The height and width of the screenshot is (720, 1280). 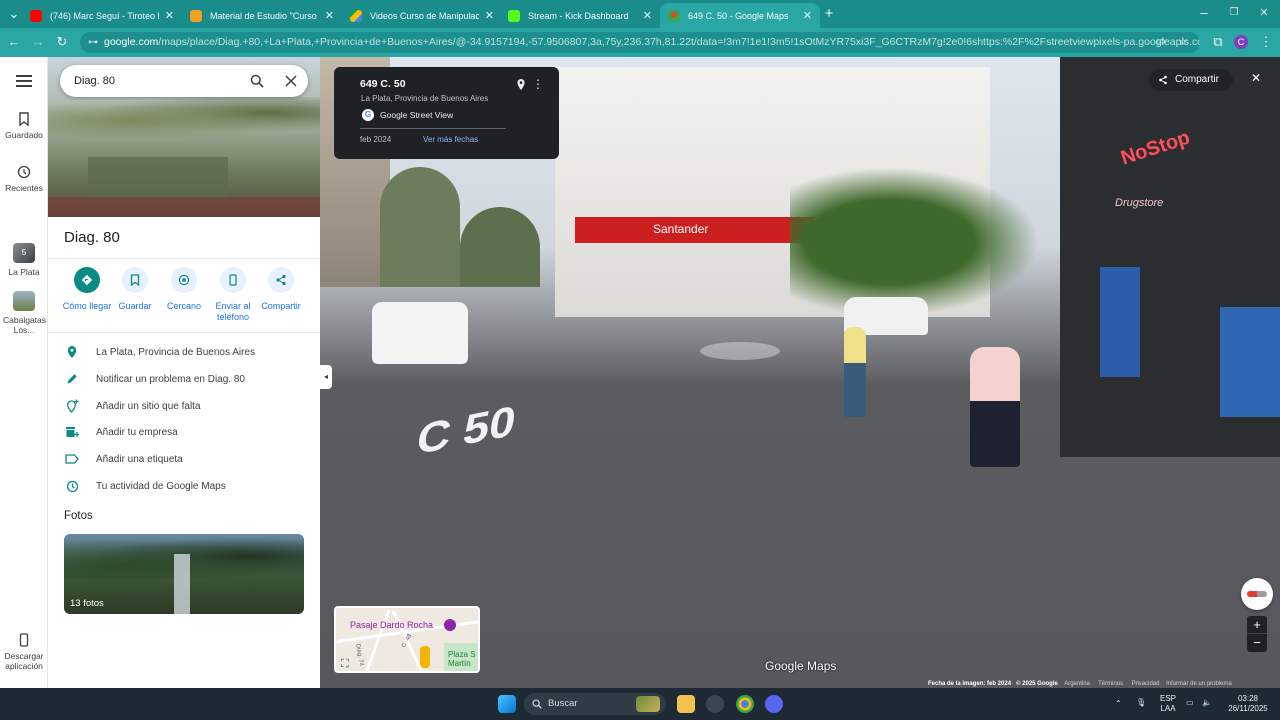 I want to click on add-business-row: Añadir tu empresa, so click(x=121, y=432).